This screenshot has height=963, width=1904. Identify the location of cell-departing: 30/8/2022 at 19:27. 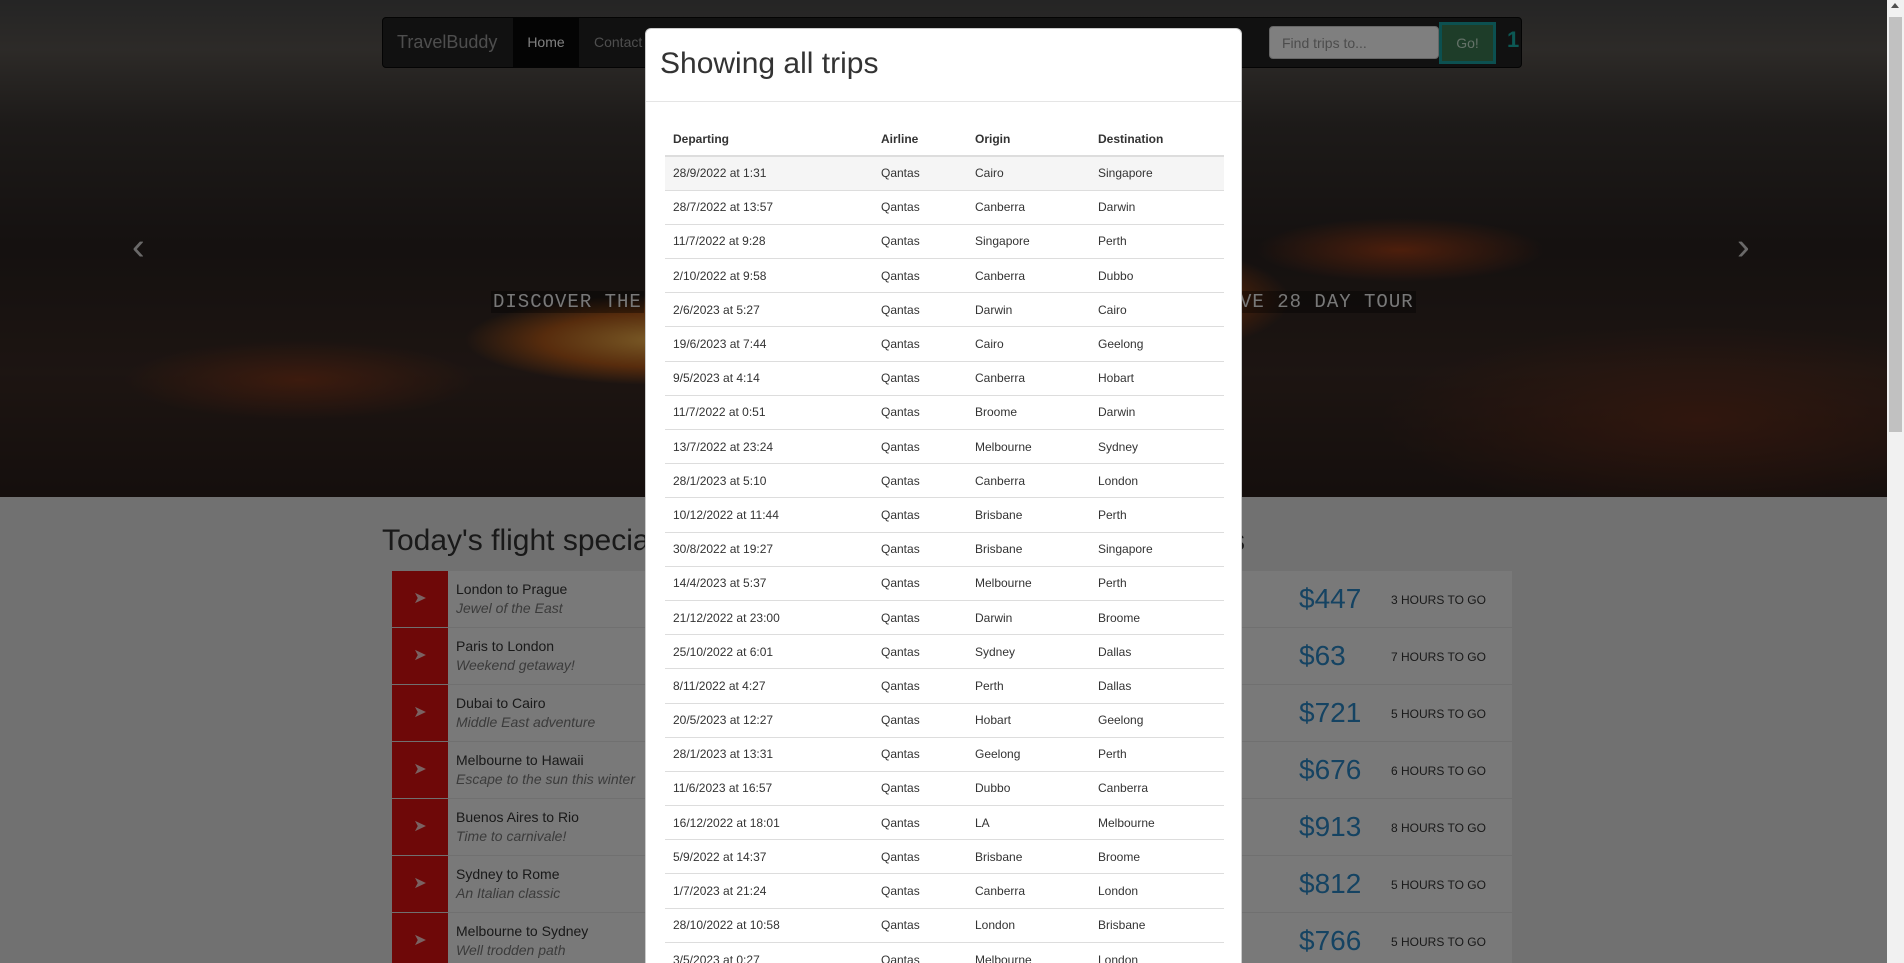
(769, 549).